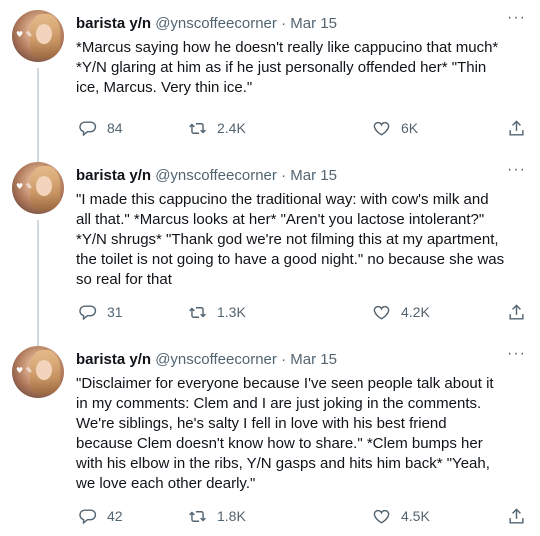  I want to click on reply-count: 31, so click(115, 312).